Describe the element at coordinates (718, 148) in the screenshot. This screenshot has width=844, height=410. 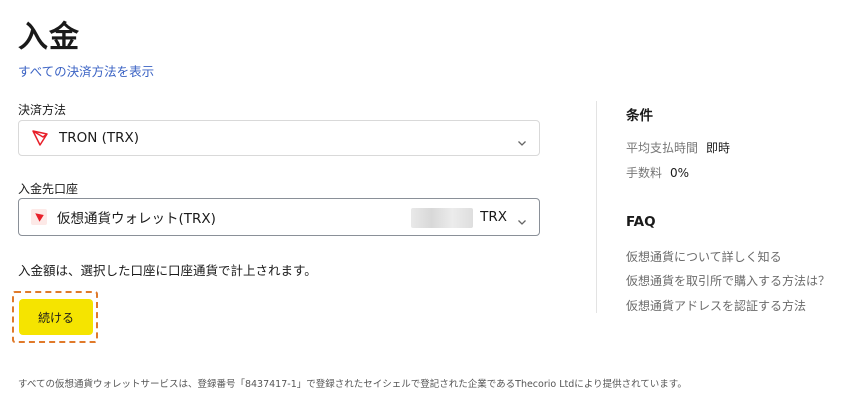
I see `avg-payout-value: 即時` at that location.